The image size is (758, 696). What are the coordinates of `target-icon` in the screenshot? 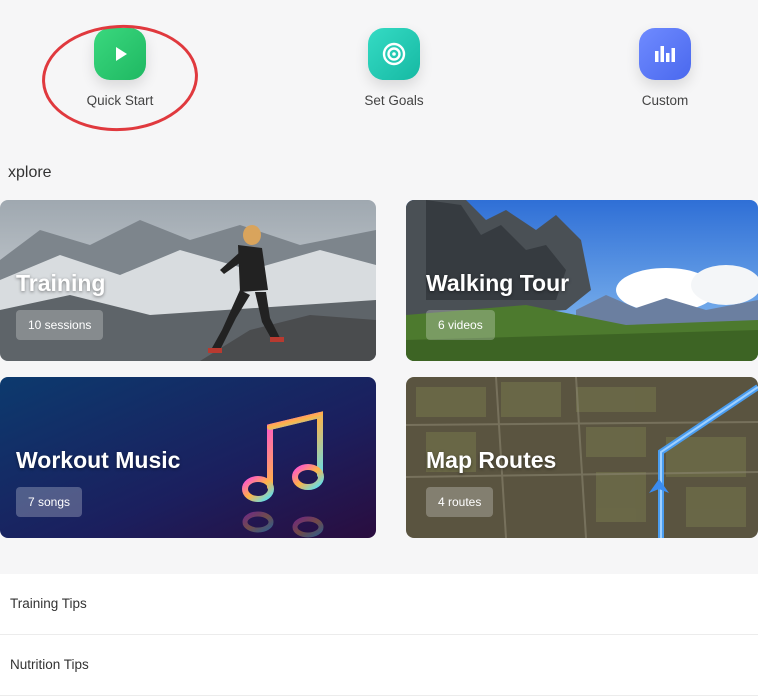 It's located at (394, 54).